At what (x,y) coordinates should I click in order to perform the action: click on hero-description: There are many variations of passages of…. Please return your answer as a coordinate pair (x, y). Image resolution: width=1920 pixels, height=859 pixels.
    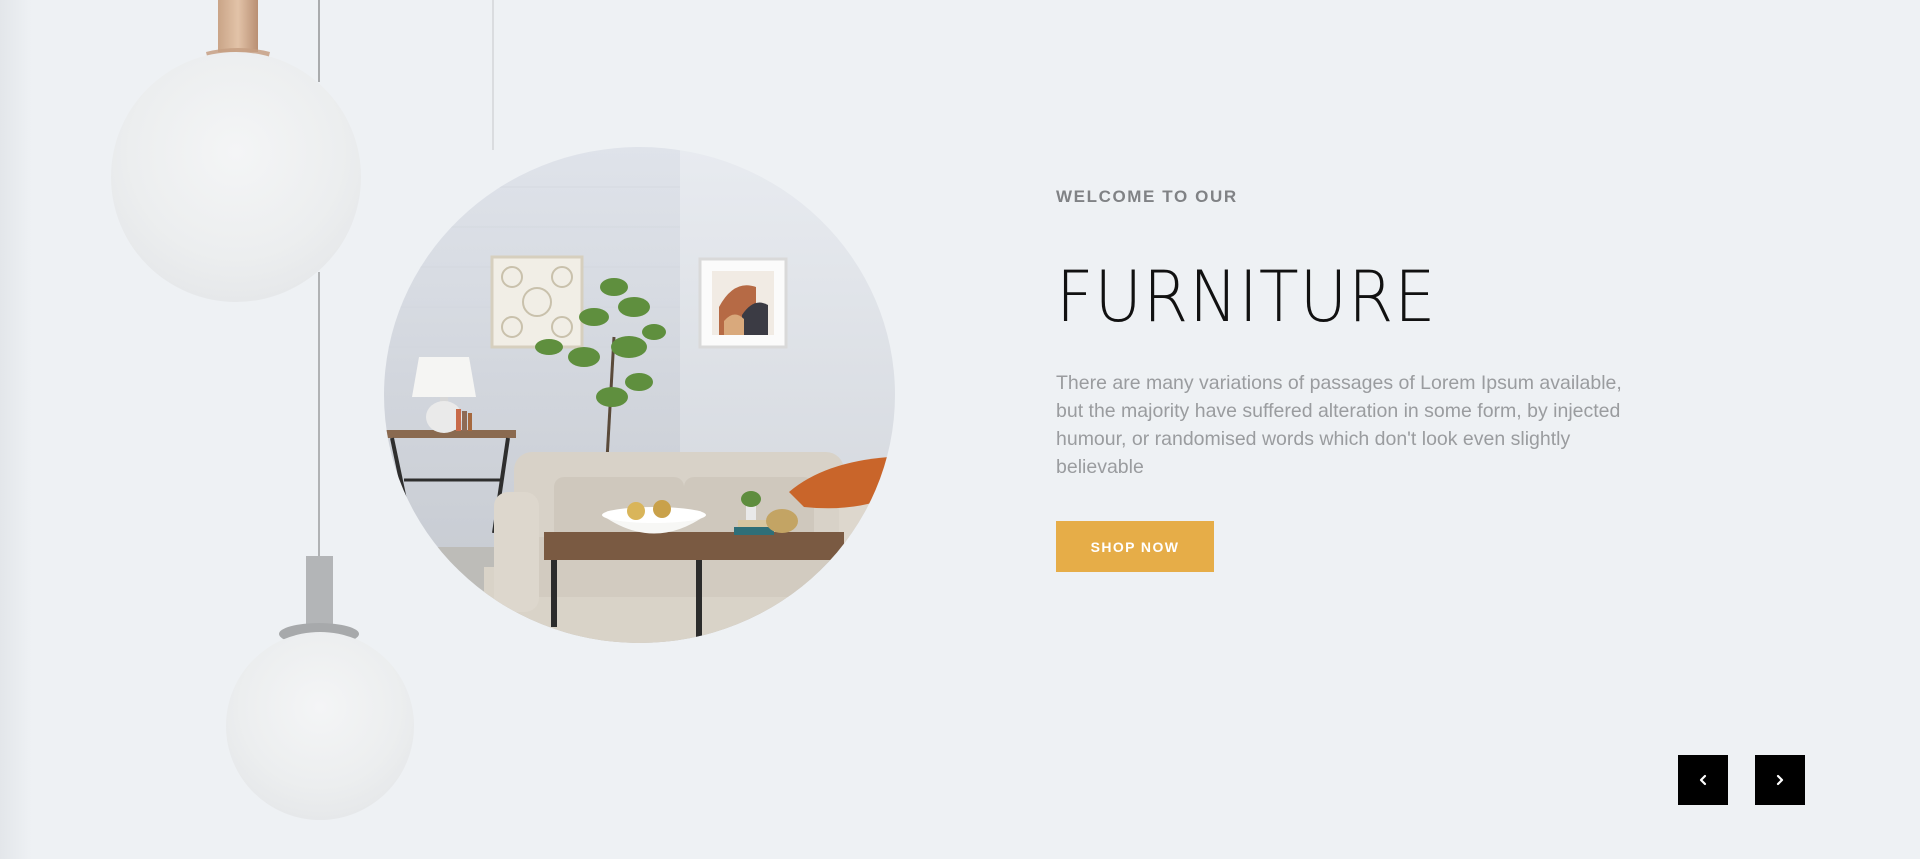
    Looking at the image, I should click on (1339, 425).